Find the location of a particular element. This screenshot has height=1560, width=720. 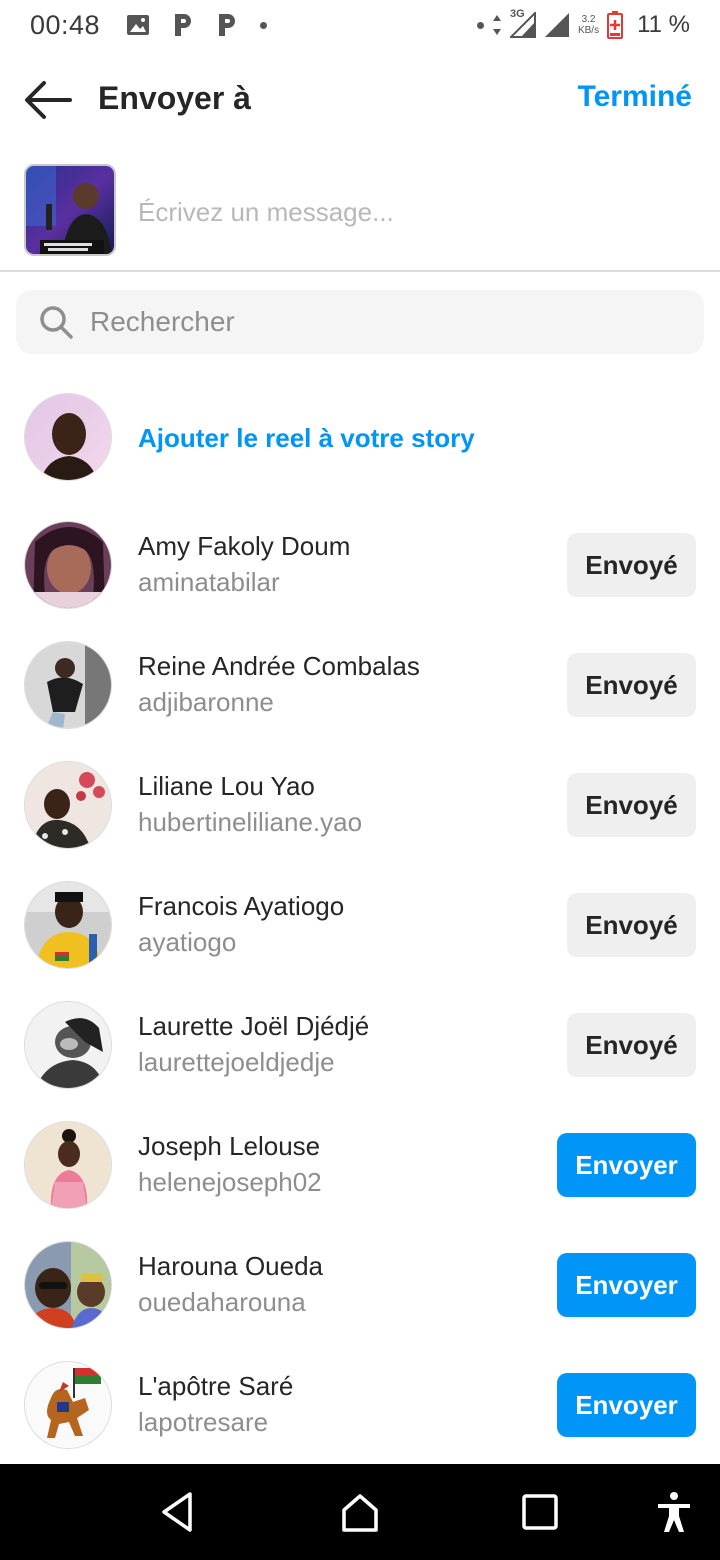

contact-row: Francois Ayatiogo ayatiogo Envoyé is located at coordinates (360, 931).